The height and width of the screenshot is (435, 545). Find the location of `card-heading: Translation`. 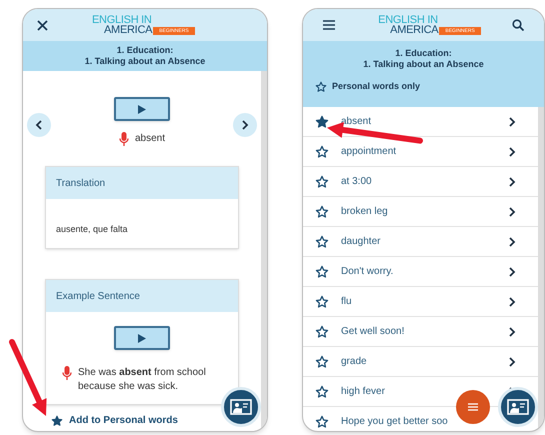

card-heading: Translation is located at coordinates (81, 183).